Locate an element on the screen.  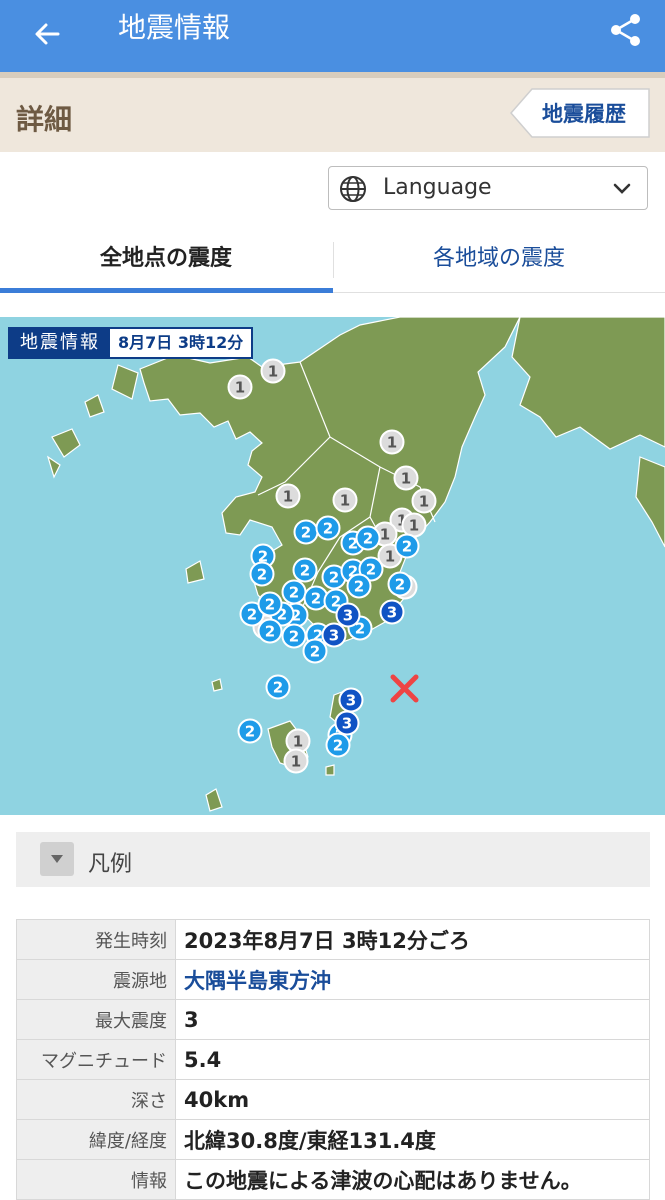
tab-all-points: 全地点の震度 is located at coordinates (166, 262).